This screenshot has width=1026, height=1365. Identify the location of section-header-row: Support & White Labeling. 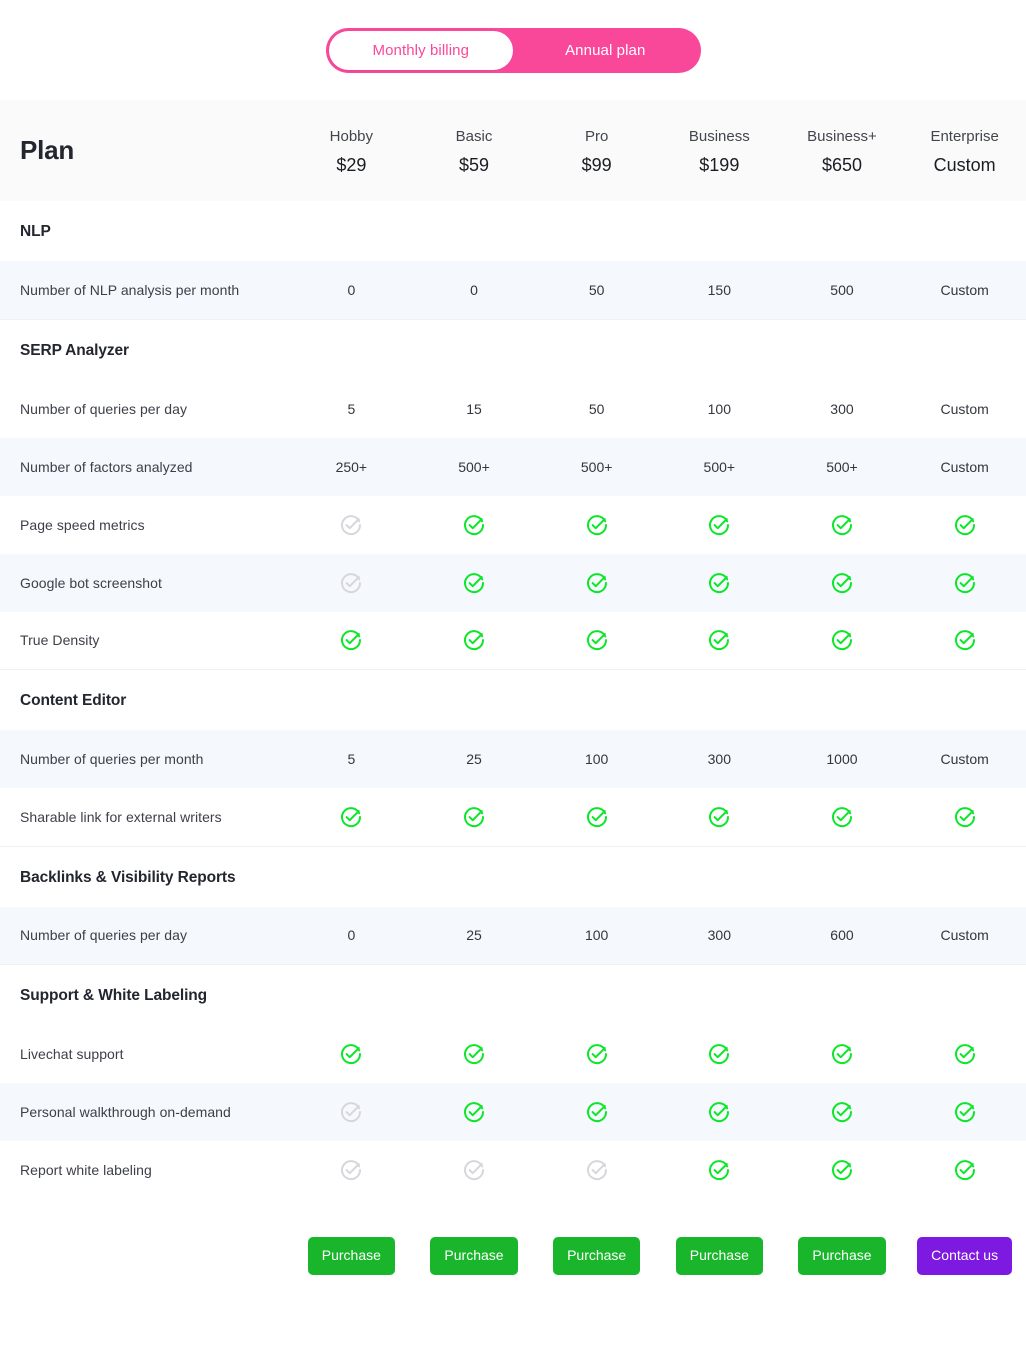
(513, 995).